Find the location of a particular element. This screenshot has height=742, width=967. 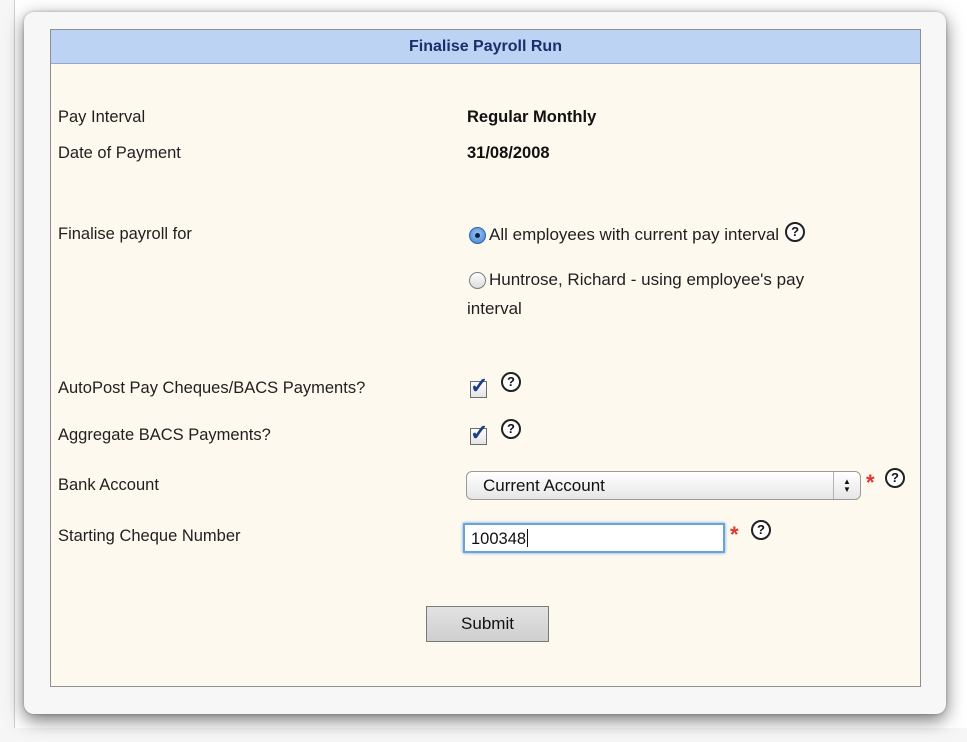

autopost-label: AutoPost Pay Cheques/BACS Payments? is located at coordinates (212, 388).